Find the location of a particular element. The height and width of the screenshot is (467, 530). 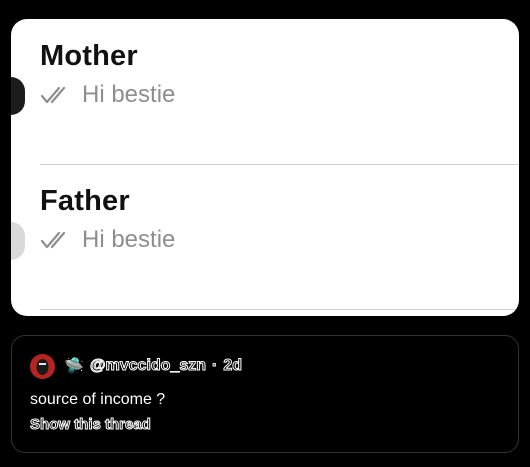

chat-name: Father is located at coordinates (85, 201).